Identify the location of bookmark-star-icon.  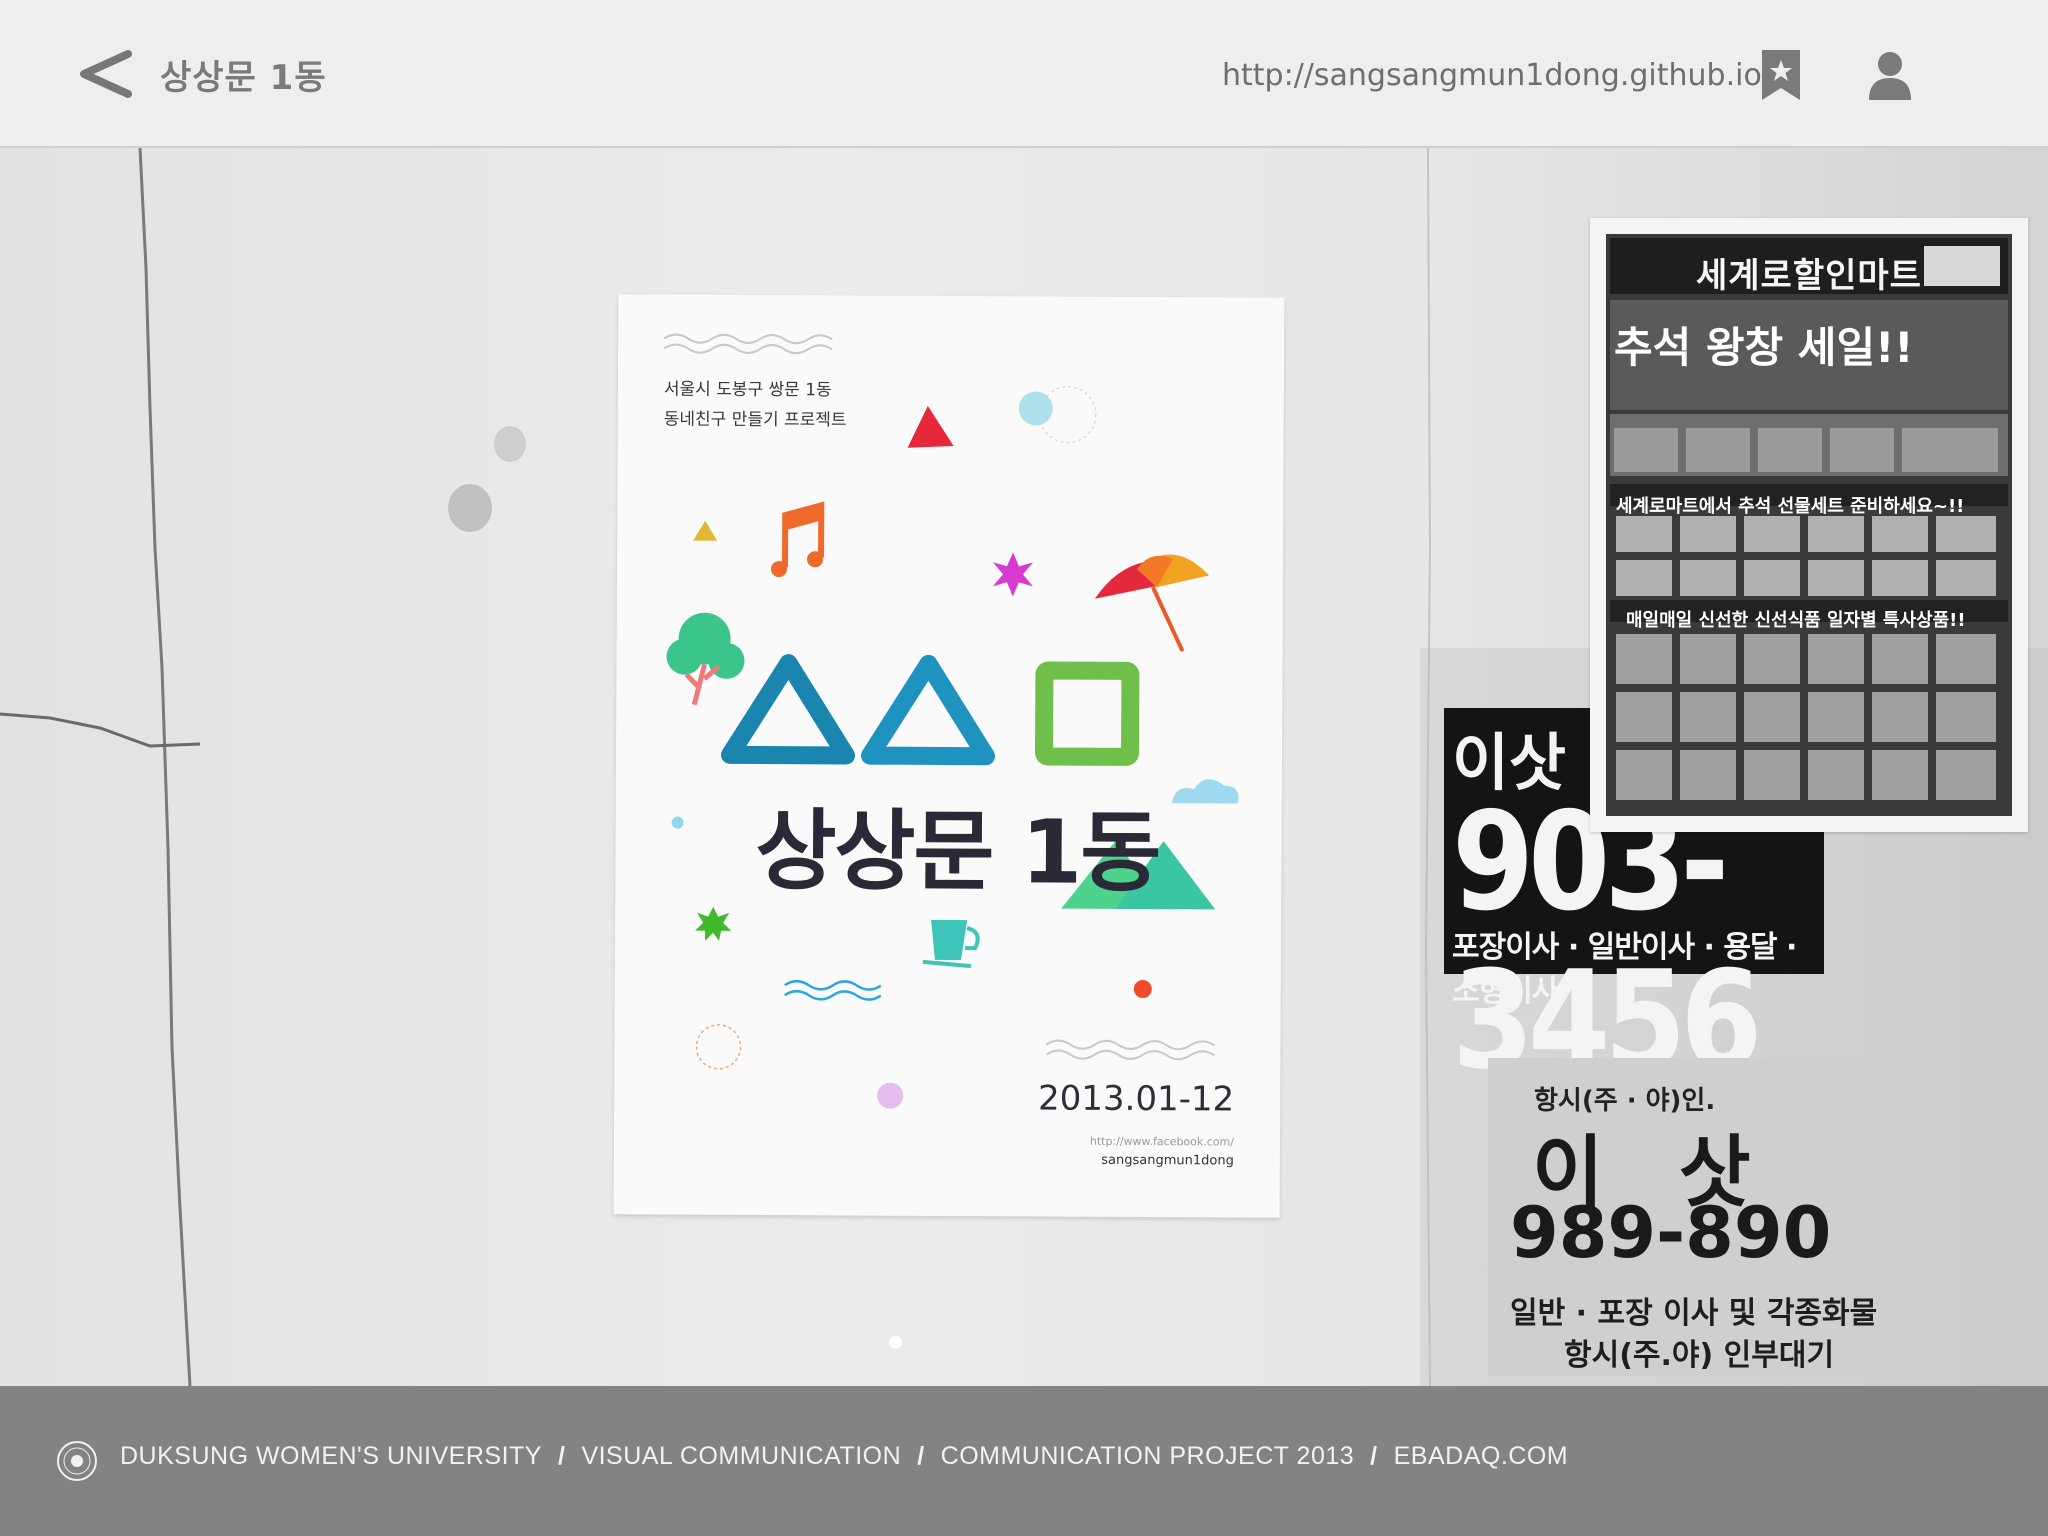
(1781, 75).